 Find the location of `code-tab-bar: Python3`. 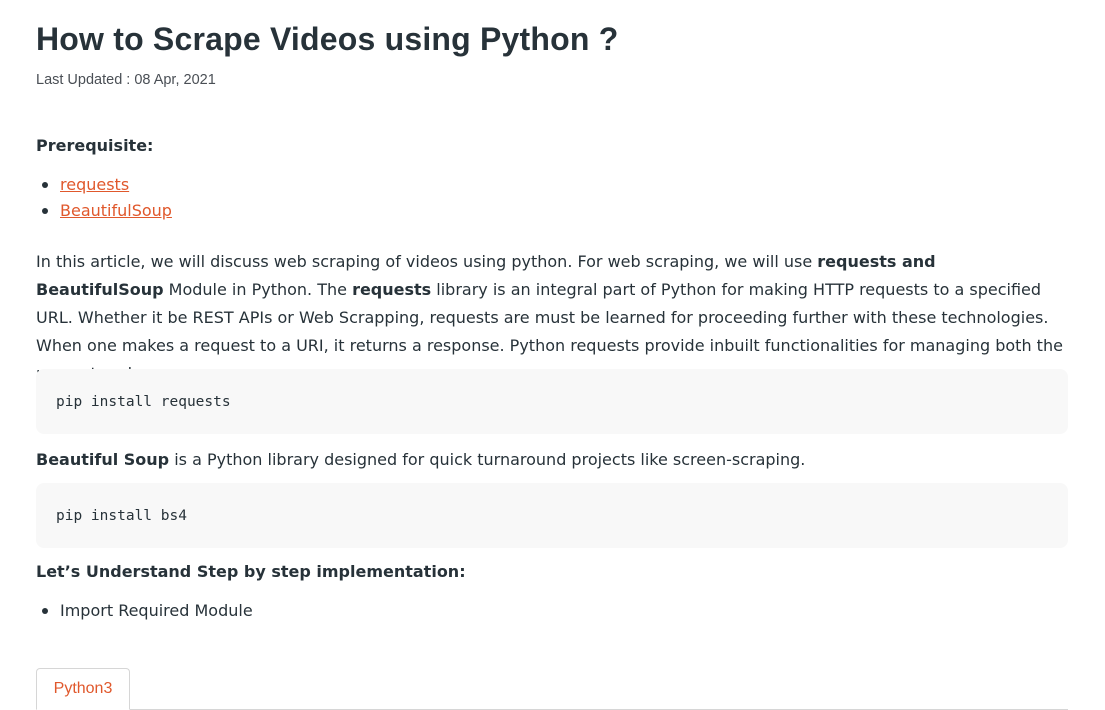

code-tab-bar: Python3 is located at coordinates (552, 689).